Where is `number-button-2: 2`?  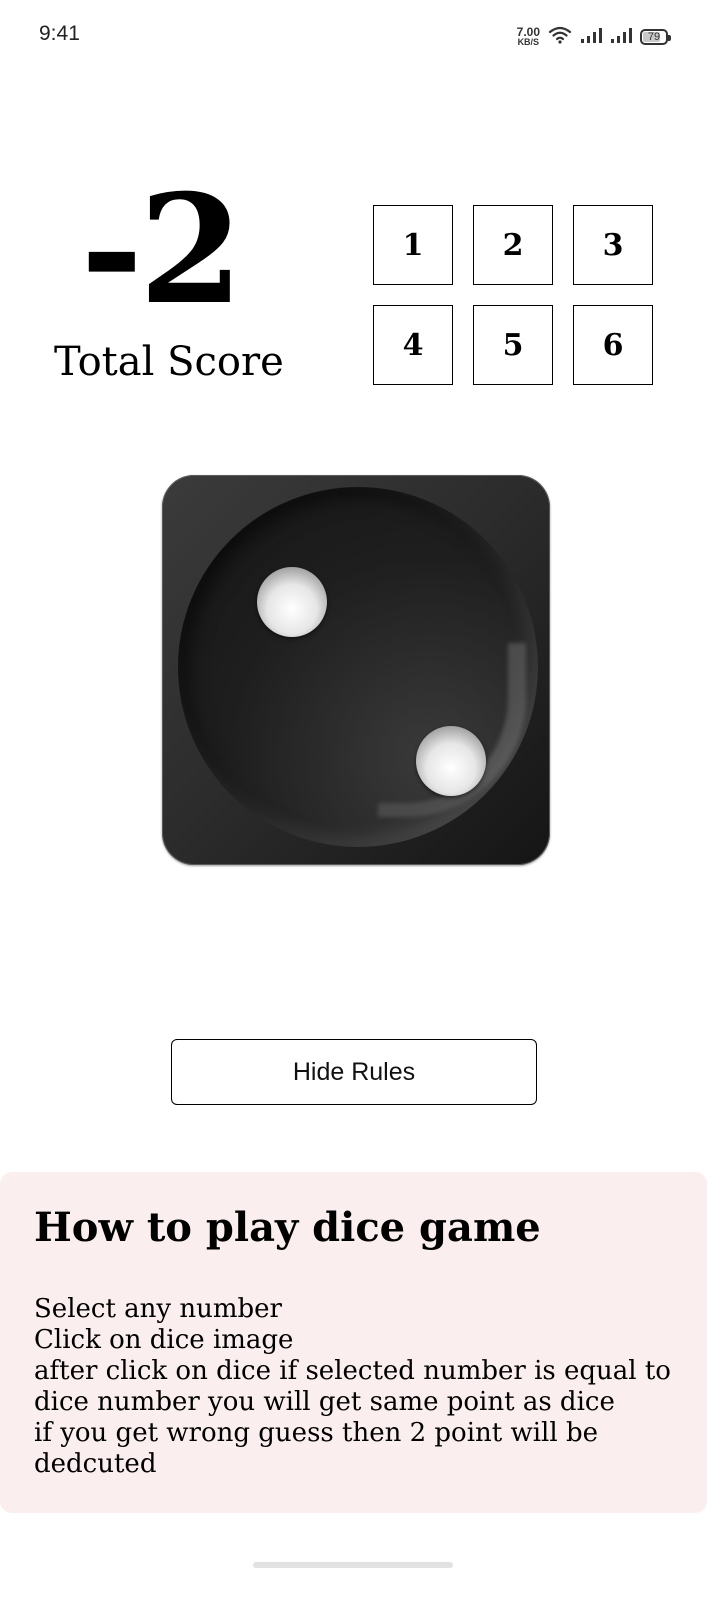 number-button-2: 2 is located at coordinates (513, 245).